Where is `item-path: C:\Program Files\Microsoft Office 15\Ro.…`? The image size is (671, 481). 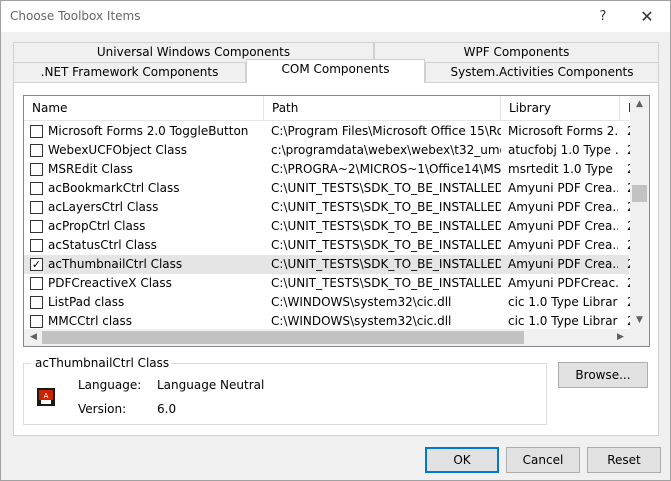 item-path: C:\Program Files\Microsoft Office 15\Ro.… is located at coordinates (386, 131).